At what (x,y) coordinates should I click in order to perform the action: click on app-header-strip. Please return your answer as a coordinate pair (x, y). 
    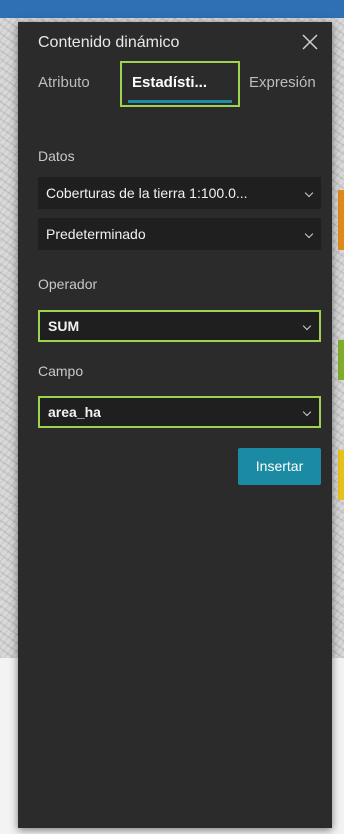
    Looking at the image, I should click on (172, 9).